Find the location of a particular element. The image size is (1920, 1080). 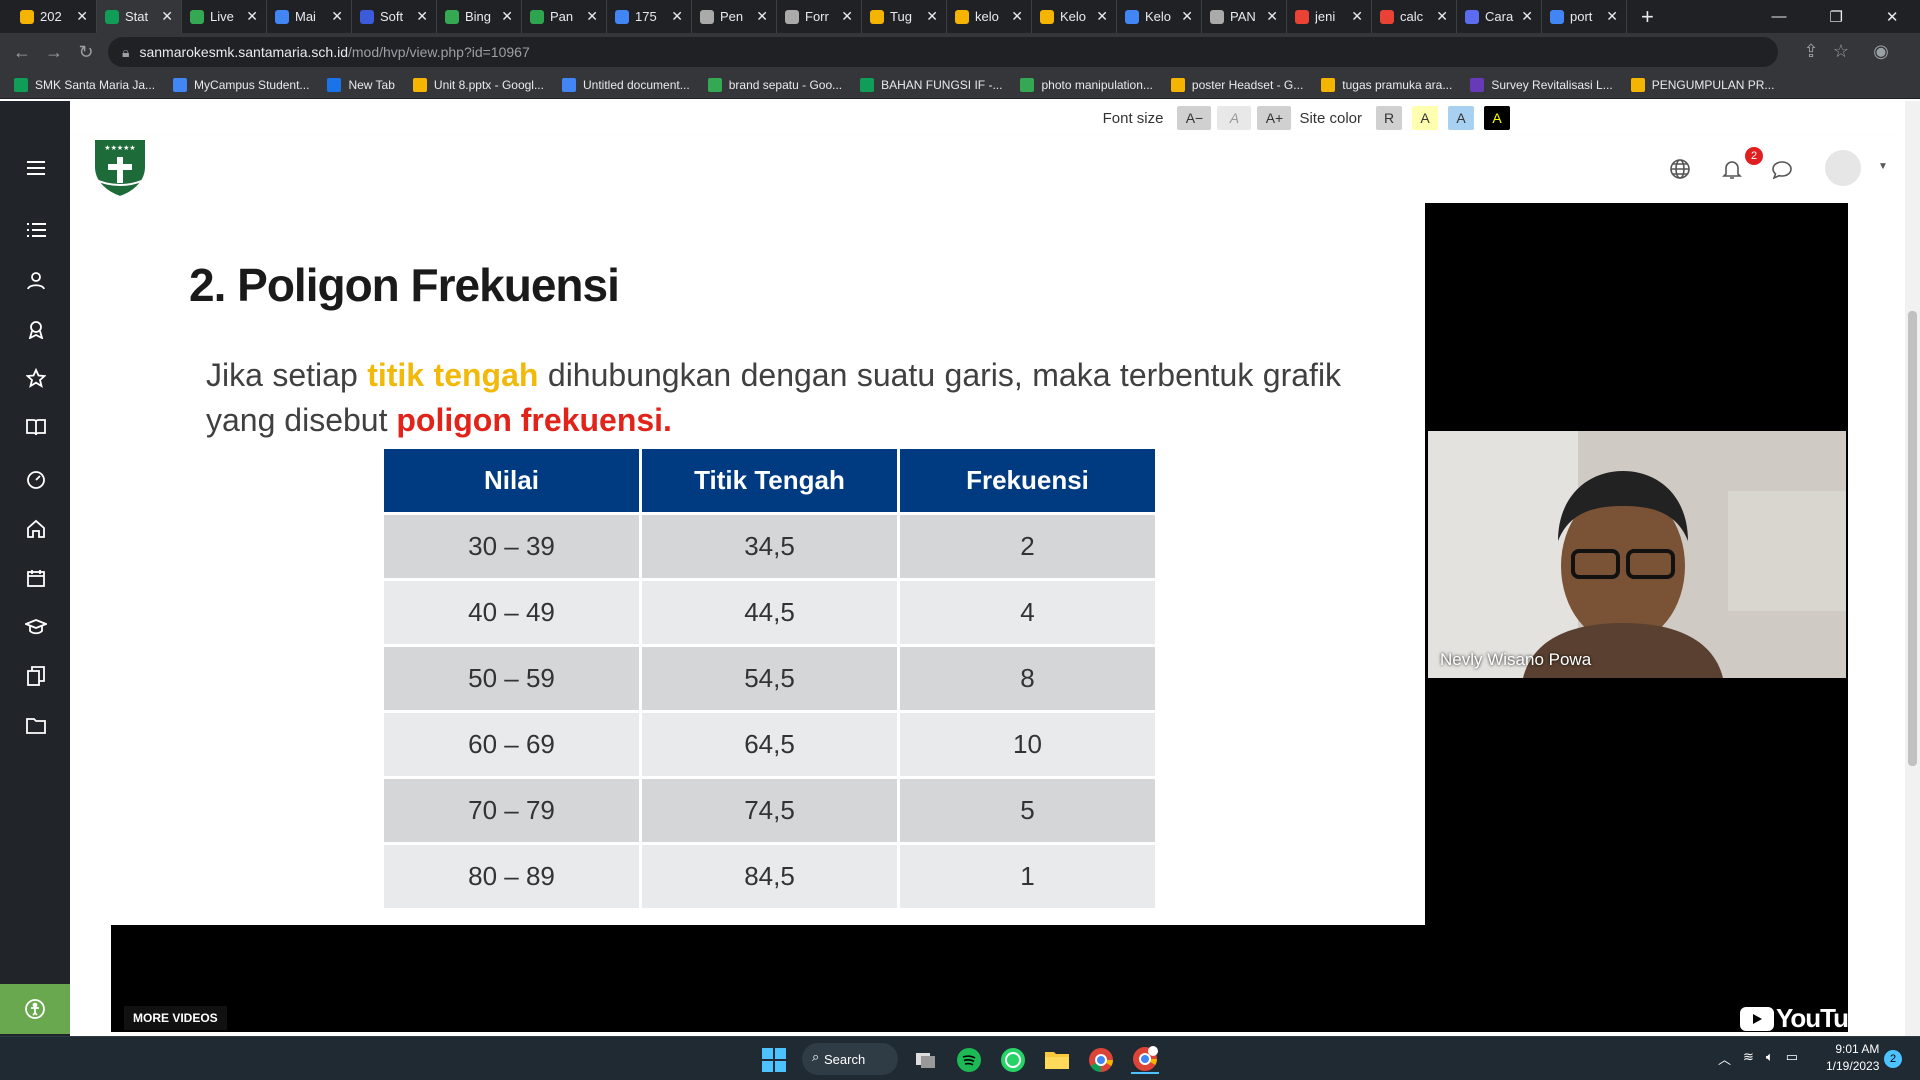

browser-tab: Bing ✕ is located at coordinates (479, 16).